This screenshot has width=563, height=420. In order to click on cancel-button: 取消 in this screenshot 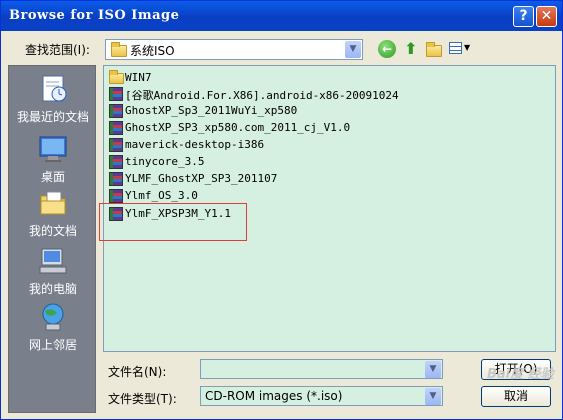, I will do `click(516, 396)`.